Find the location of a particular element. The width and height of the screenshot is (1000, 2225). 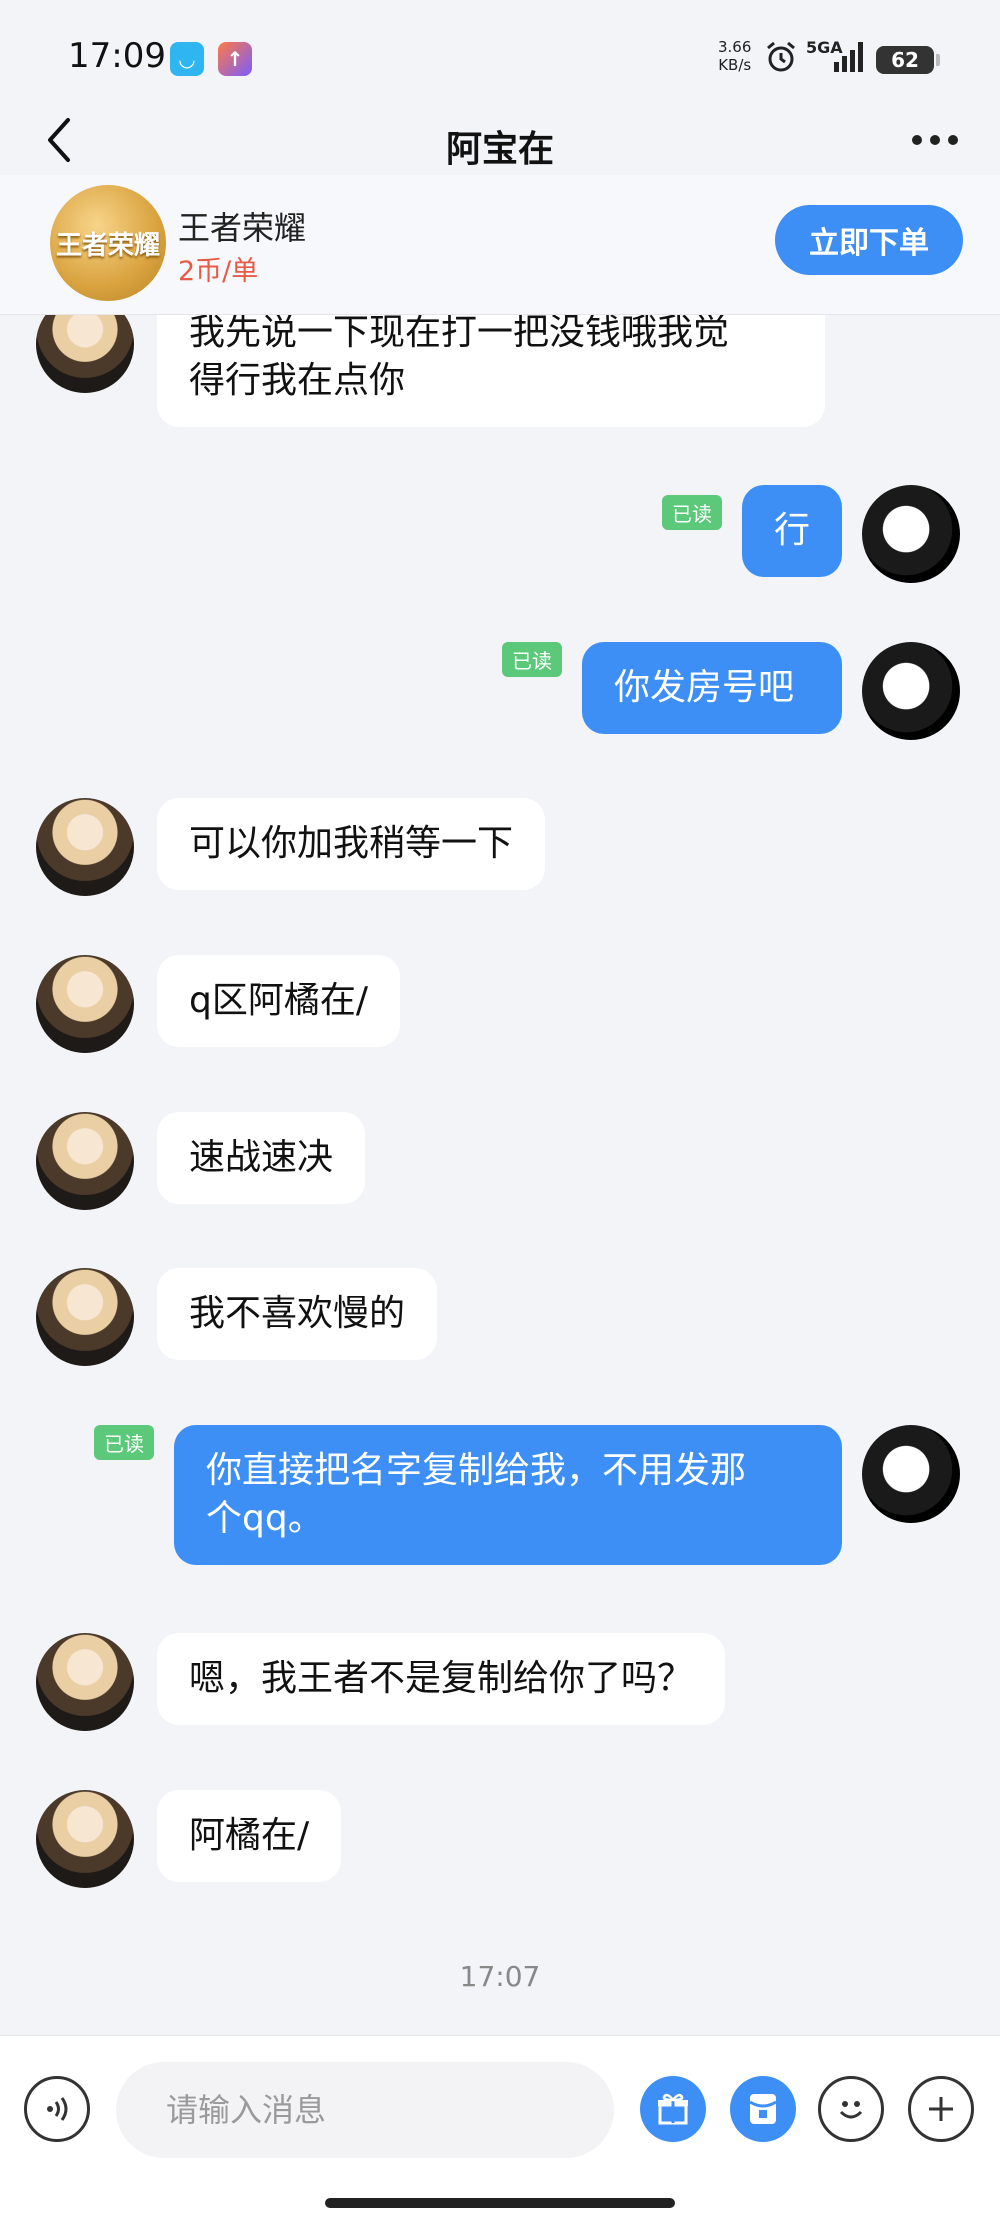

message-bubble: 你发房号吧 is located at coordinates (712, 688).